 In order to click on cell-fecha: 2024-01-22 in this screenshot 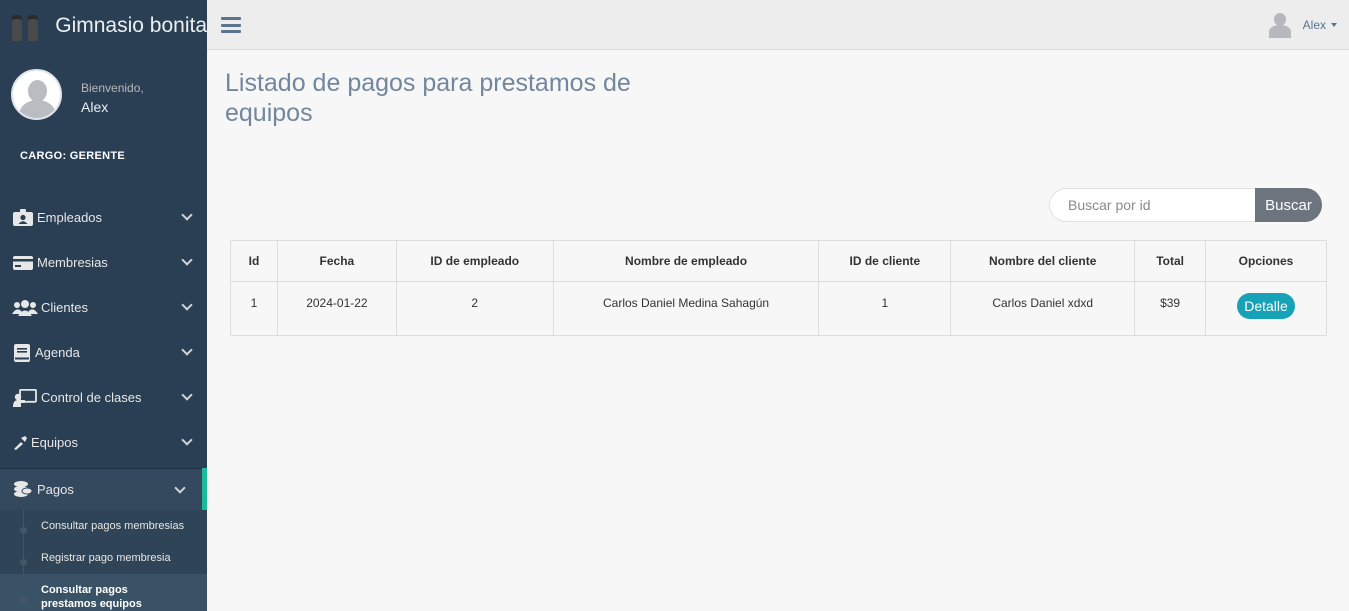, I will do `click(336, 308)`.